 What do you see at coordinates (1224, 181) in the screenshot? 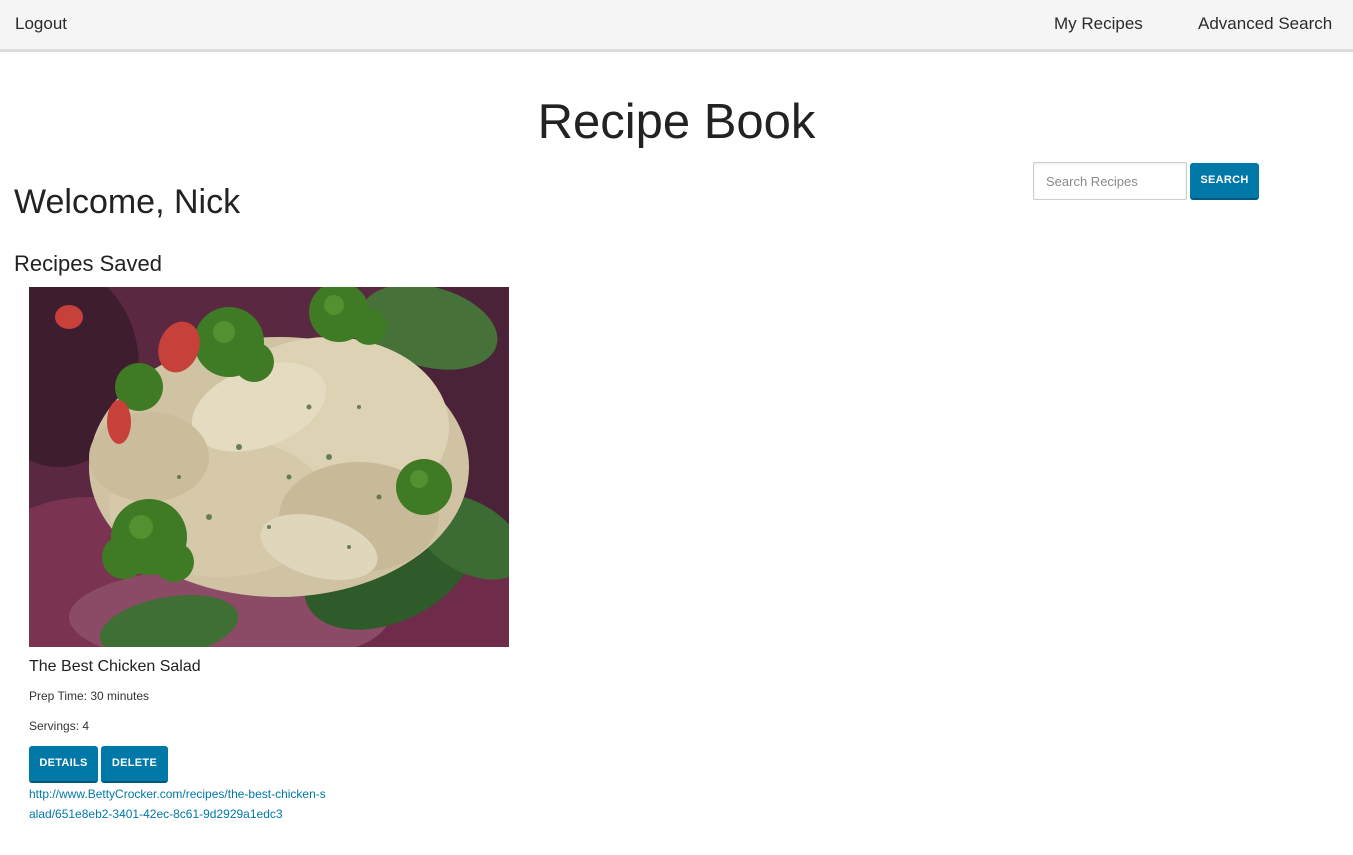
I see `search-button: SEARCH` at bounding box center [1224, 181].